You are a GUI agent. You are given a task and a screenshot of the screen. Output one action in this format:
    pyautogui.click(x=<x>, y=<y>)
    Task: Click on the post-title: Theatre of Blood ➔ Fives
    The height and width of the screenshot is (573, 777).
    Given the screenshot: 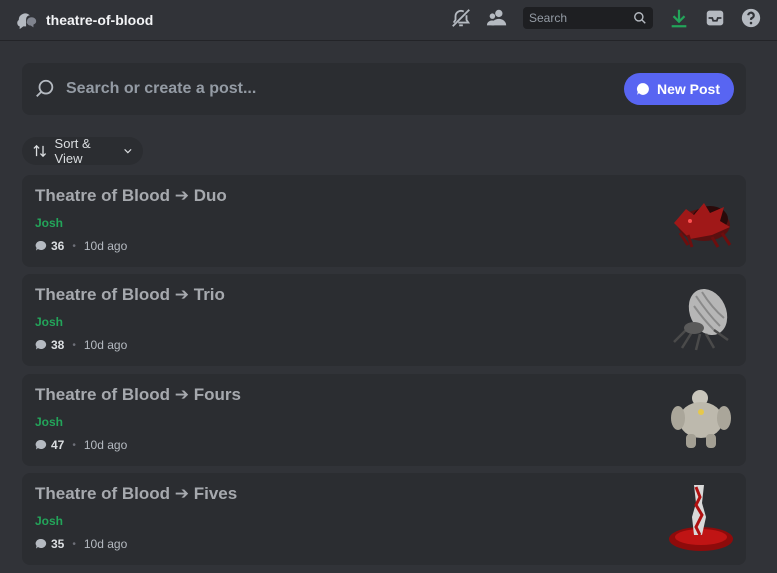 What is the action you would take?
    pyautogui.click(x=136, y=493)
    